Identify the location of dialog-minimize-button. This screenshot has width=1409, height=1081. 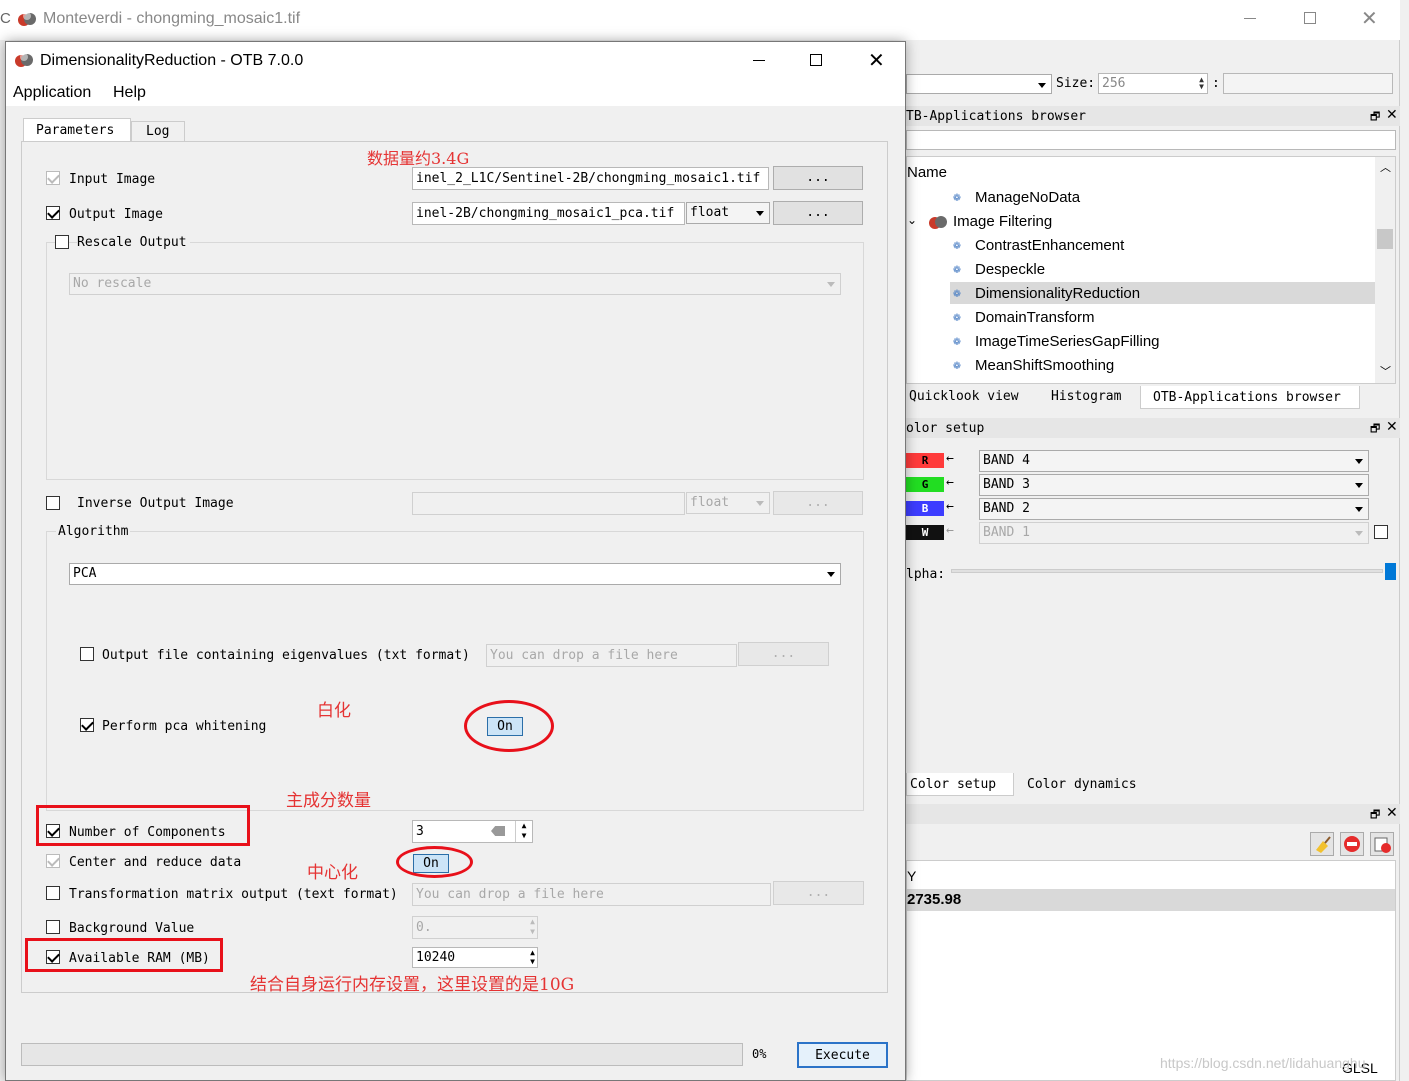
(759, 60).